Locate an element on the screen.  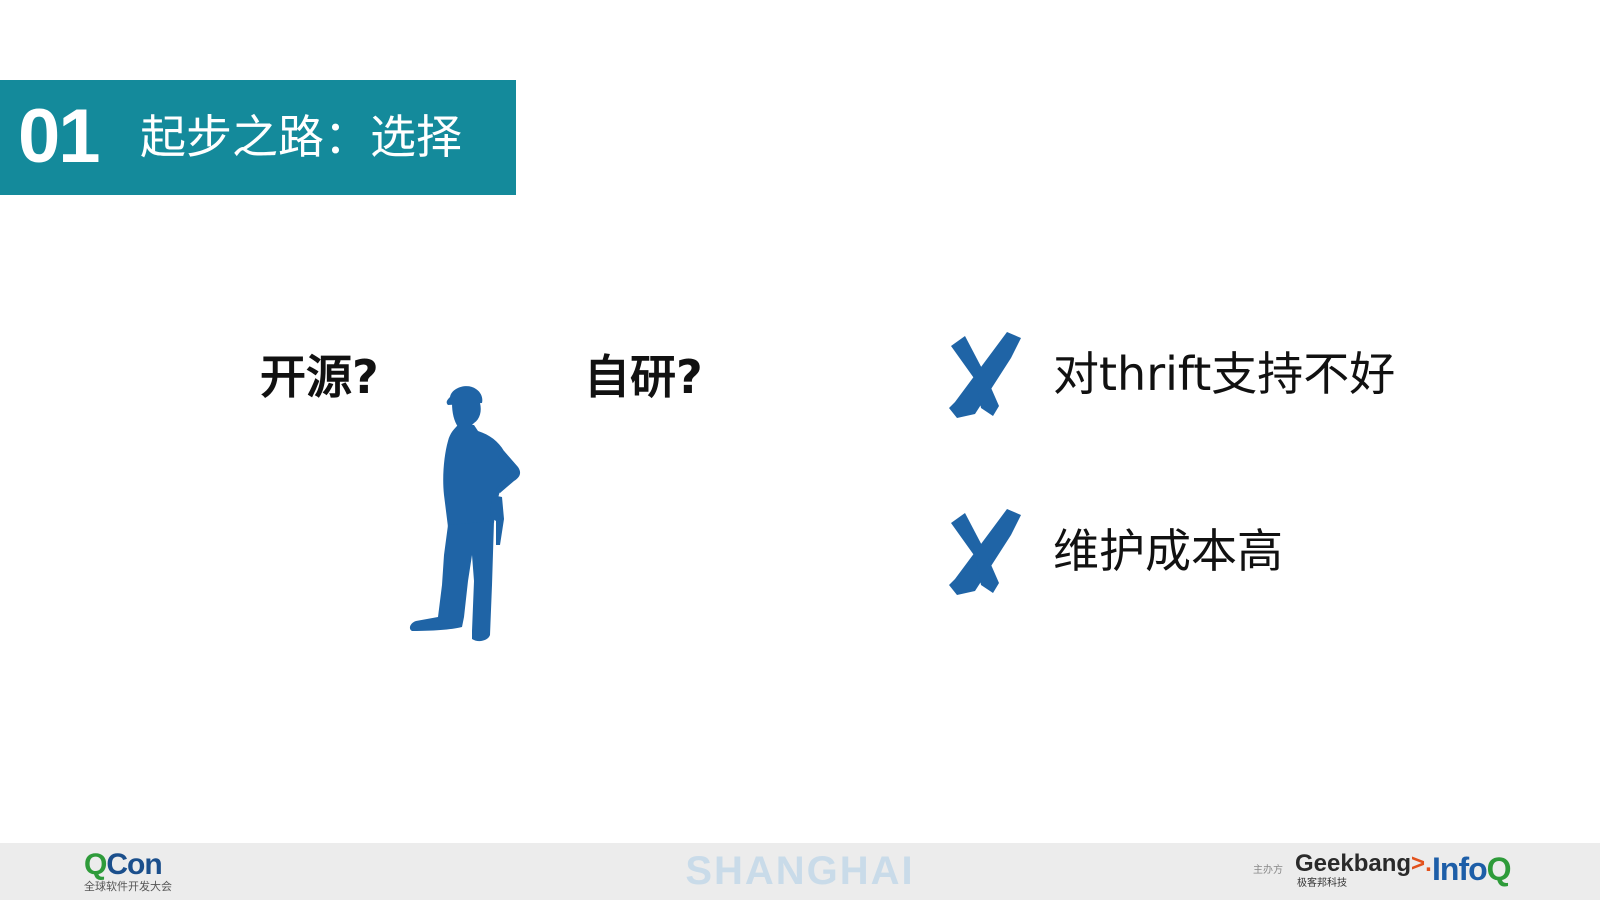
reason-item: 对thrift支持不好 is located at coordinates (1170, 374).